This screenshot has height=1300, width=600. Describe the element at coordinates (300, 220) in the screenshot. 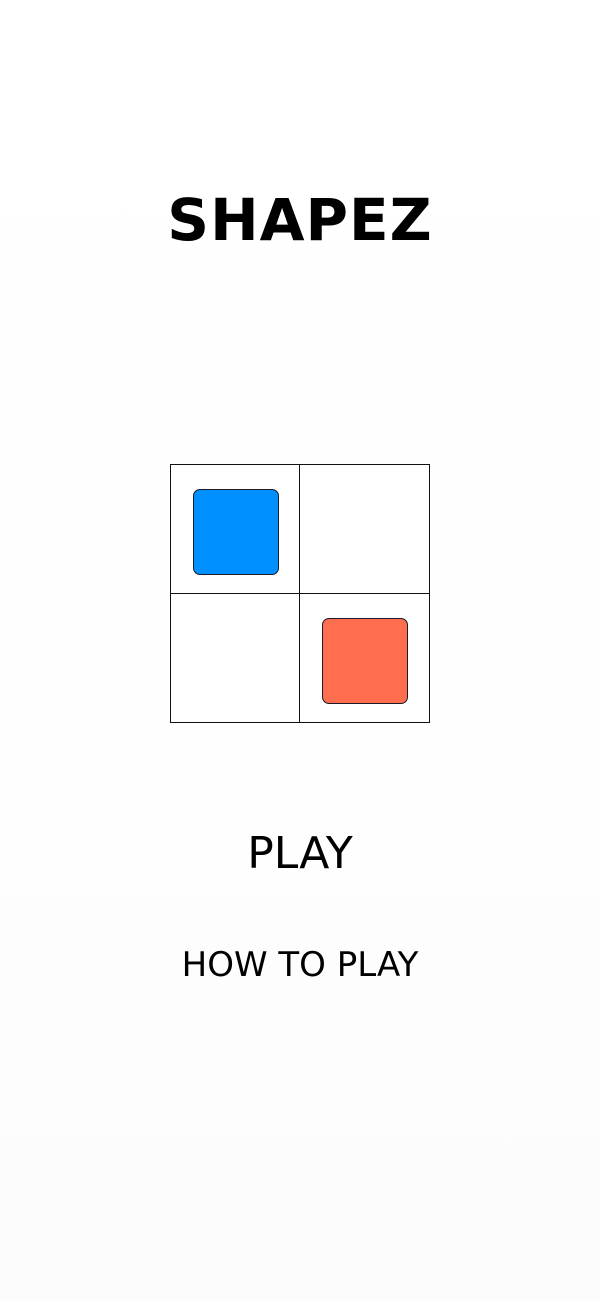

I see `game-title: SHAPEZ` at that location.